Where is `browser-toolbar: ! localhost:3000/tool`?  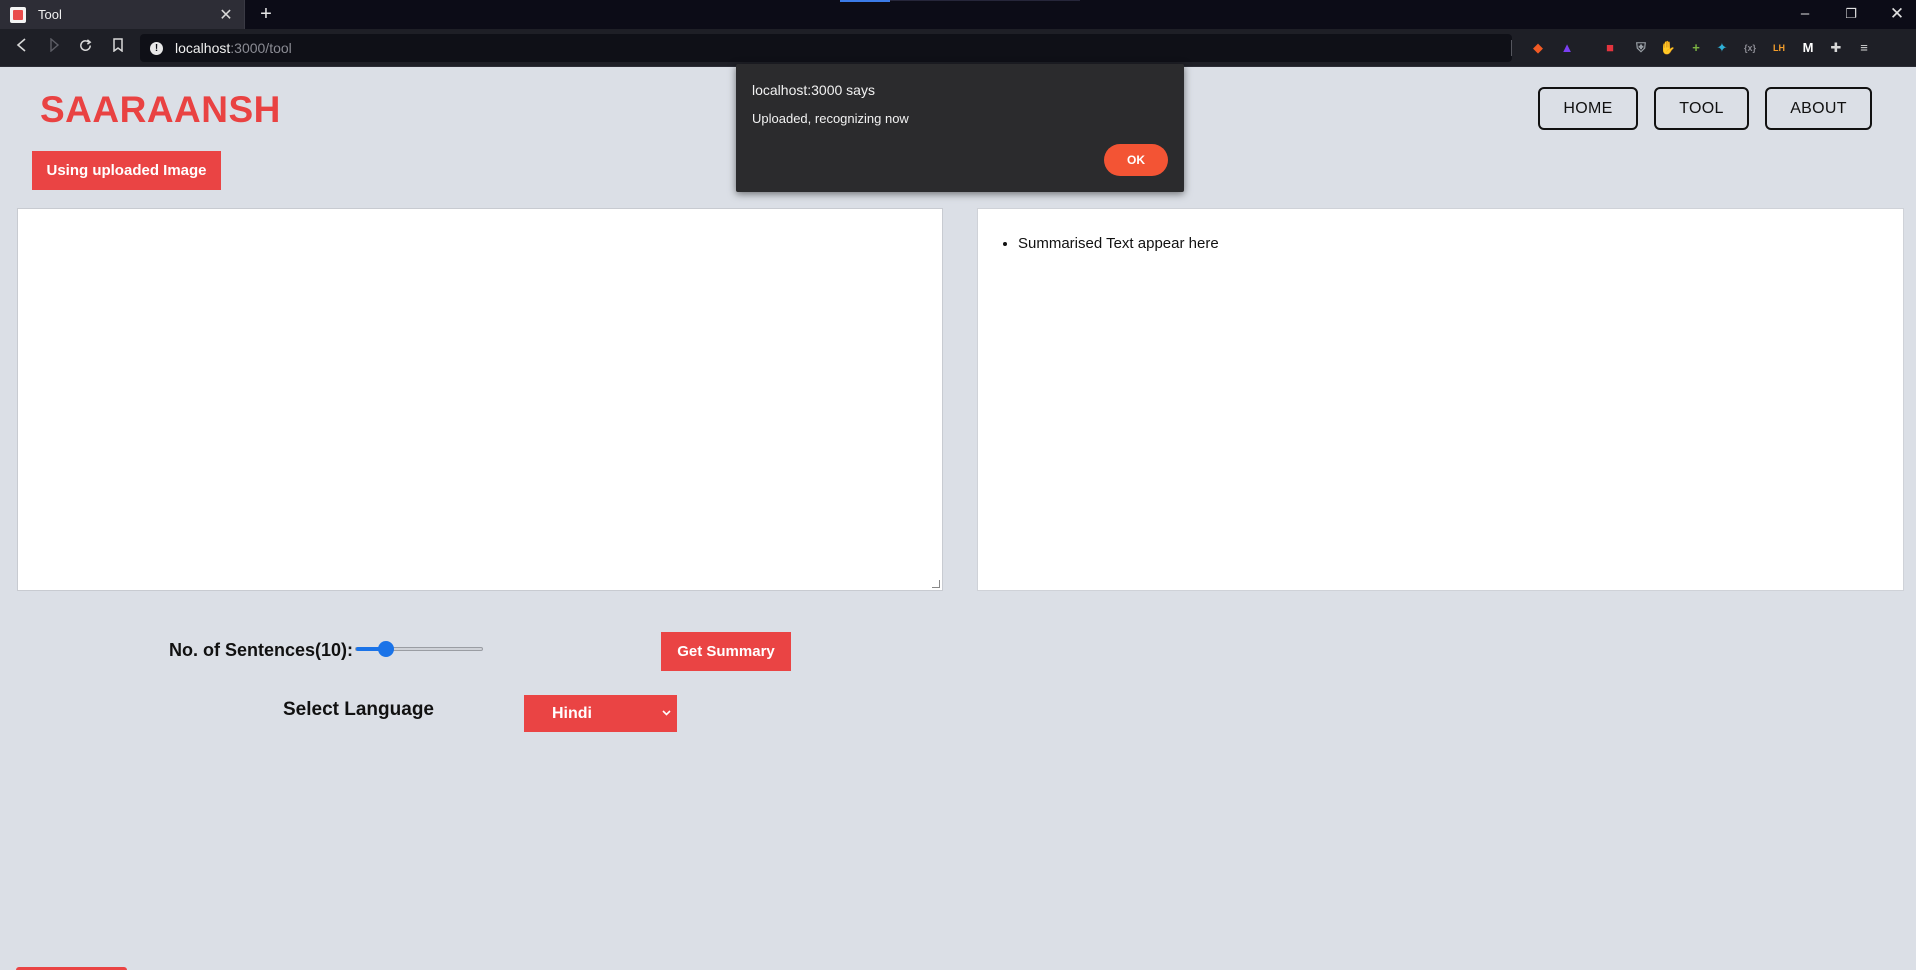 browser-toolbar: ! localhost:3000/tool is located at coordinates (958, 48).